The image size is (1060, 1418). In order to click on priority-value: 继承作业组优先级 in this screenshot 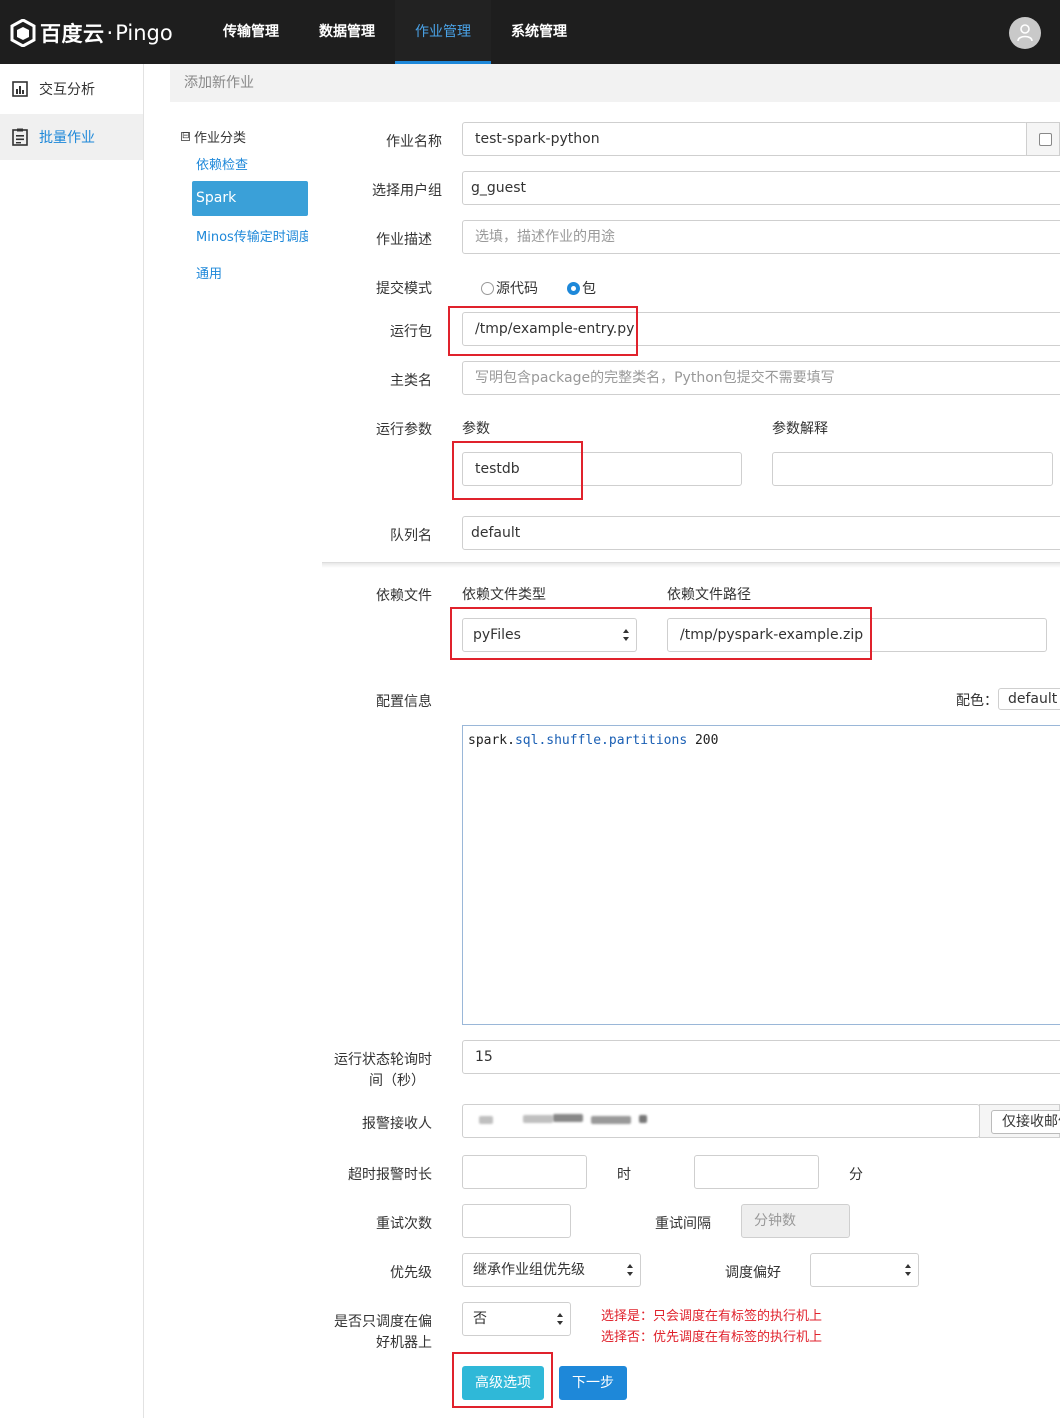, I will do `click(529, 1270)`.